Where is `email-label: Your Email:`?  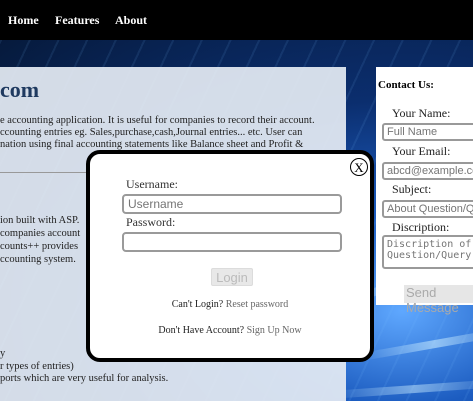
email-label: Your Email: is located at coordinates (421, 151).